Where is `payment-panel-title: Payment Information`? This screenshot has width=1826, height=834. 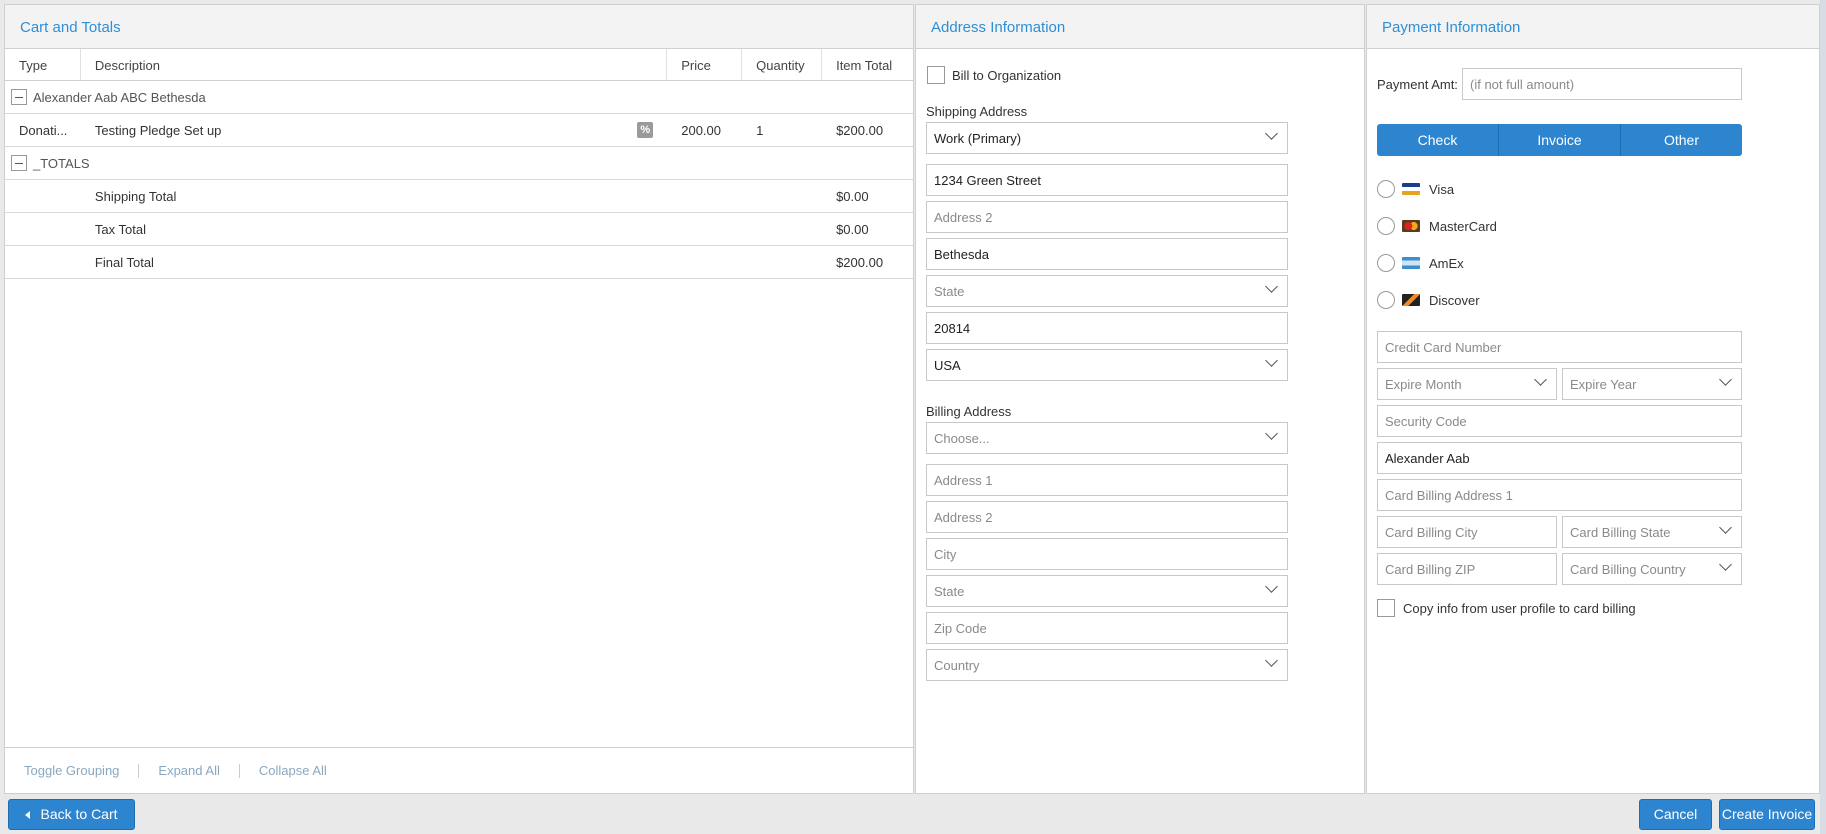
payment-panel-title: Payment Information is located at coordinates (1593, 27).